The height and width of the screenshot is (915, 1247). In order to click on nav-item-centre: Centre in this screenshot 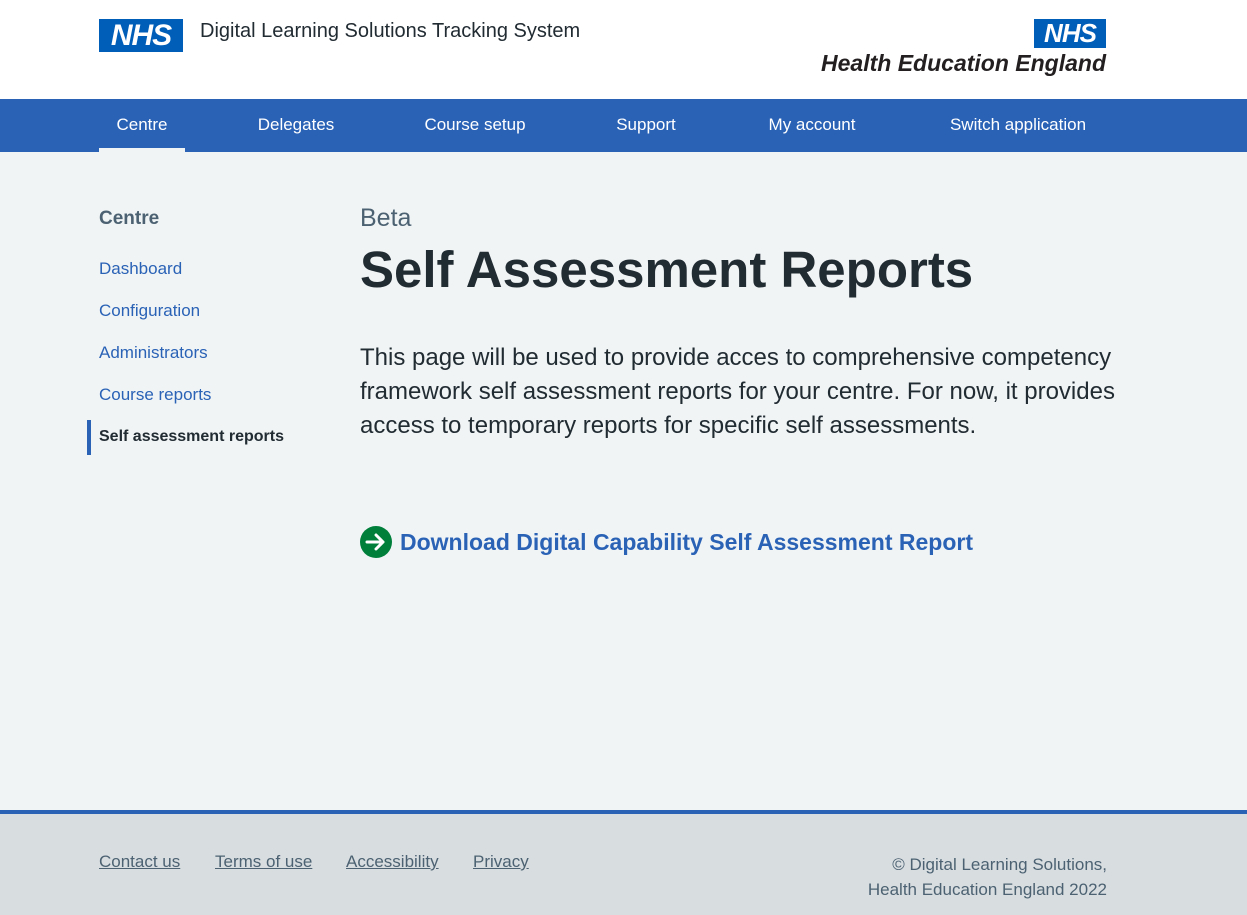, I will do `click(142, 125)`.